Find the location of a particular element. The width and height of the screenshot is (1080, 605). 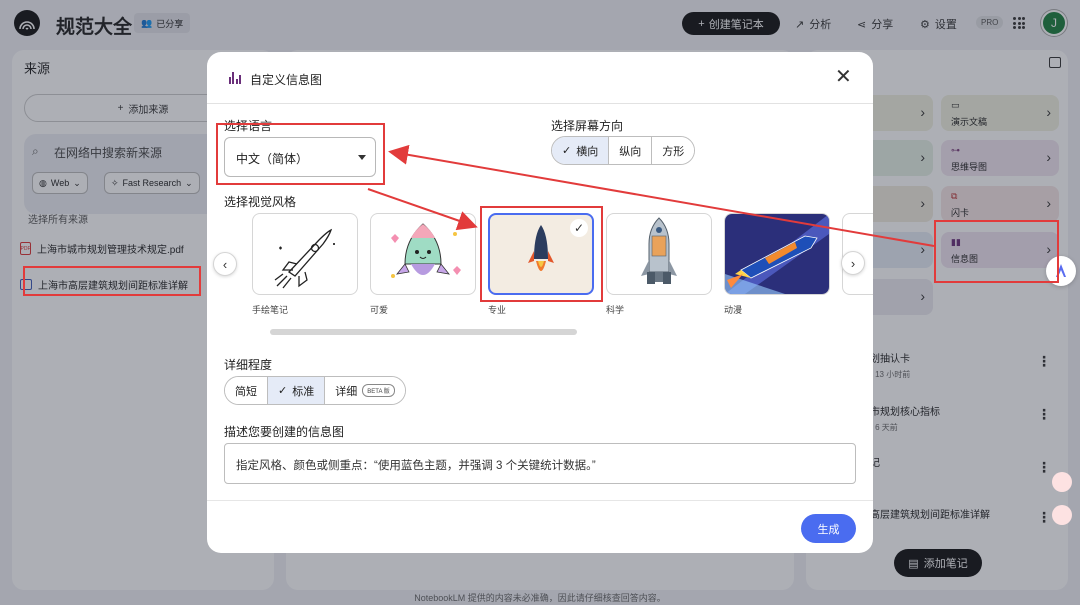

dialog-title: 自定义信息图 is located at coordinates (286, 80).